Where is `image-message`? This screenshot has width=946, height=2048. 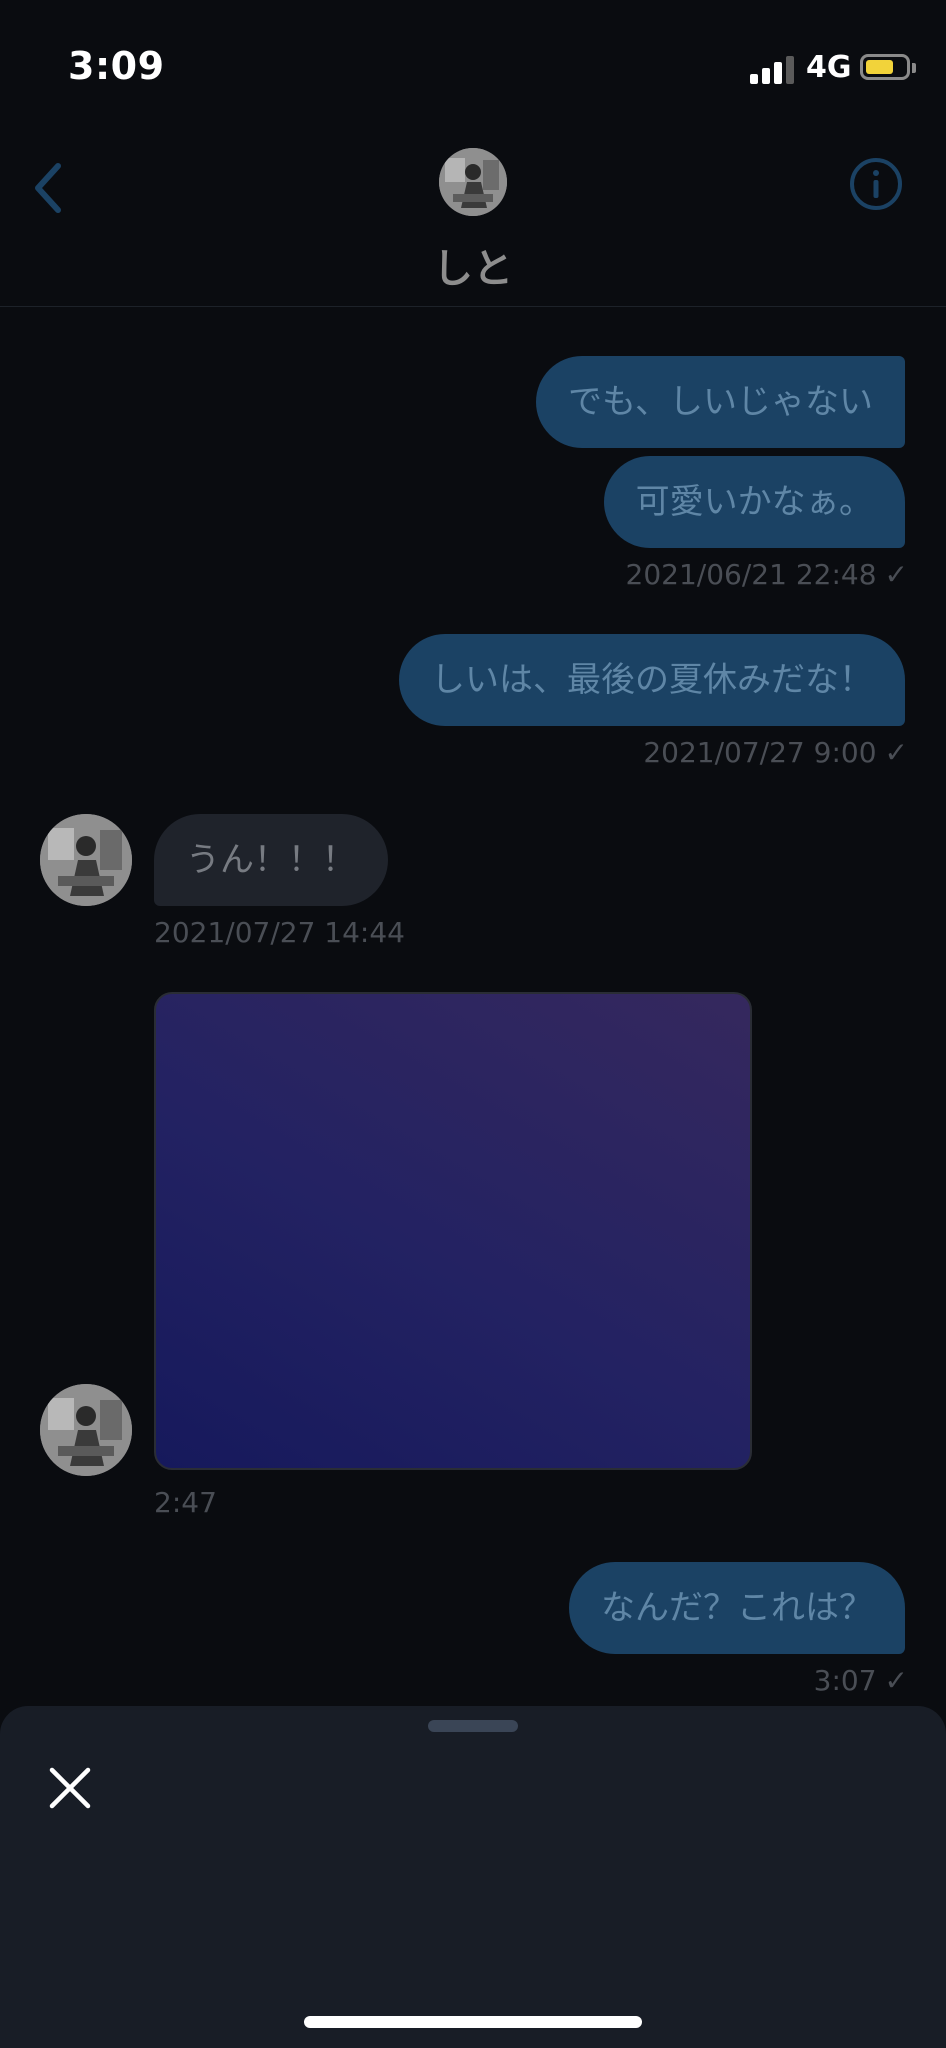 image-message is located at coordinates (453, 1231).